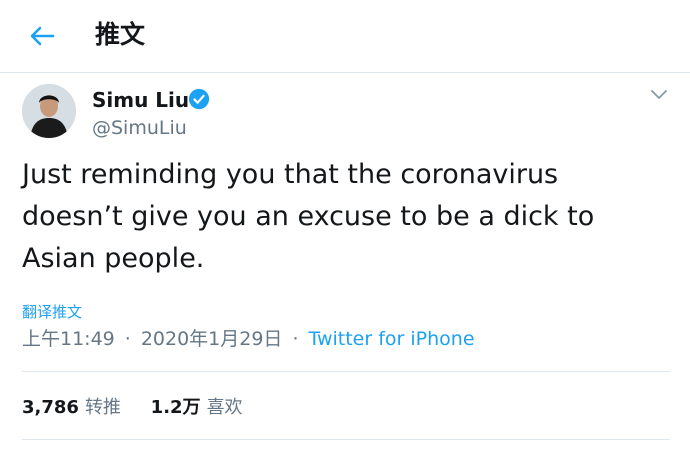 This screenshot has height=453, width=690. What do you see at coordinates (120, 34) in the screenshot?
I see `page-title: 推文` at bounding box center [120, 34].